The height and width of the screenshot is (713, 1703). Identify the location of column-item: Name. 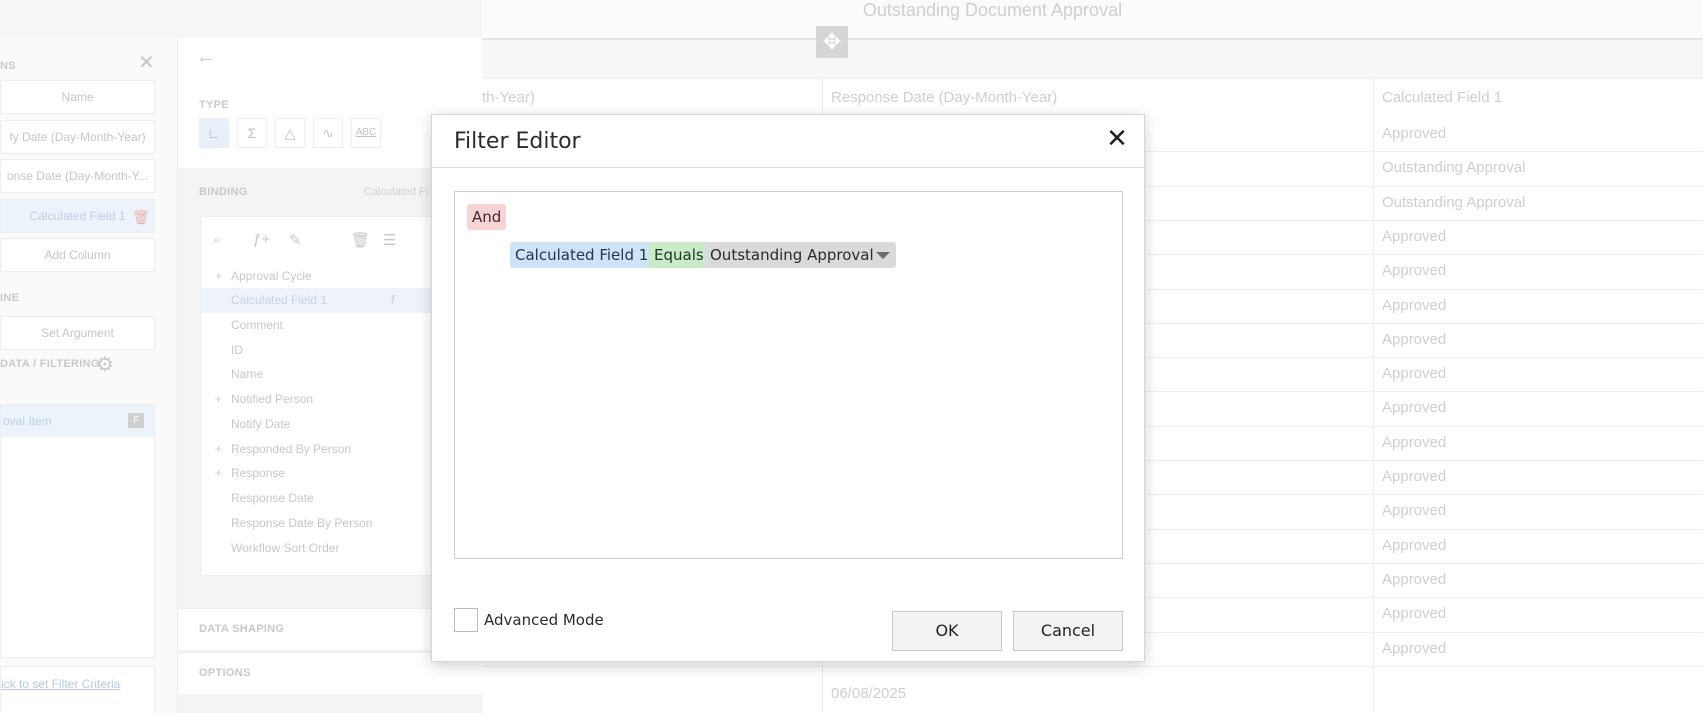
(77, 97).